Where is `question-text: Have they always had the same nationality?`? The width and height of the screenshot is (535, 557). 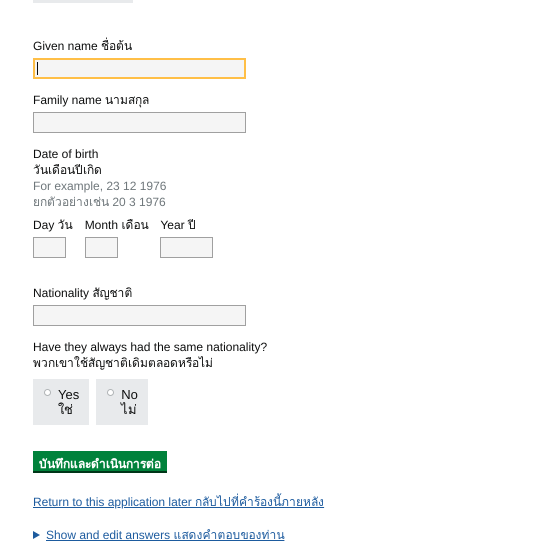
question-text: Have they always had the same nationality? is located at coordinates (150, 347).